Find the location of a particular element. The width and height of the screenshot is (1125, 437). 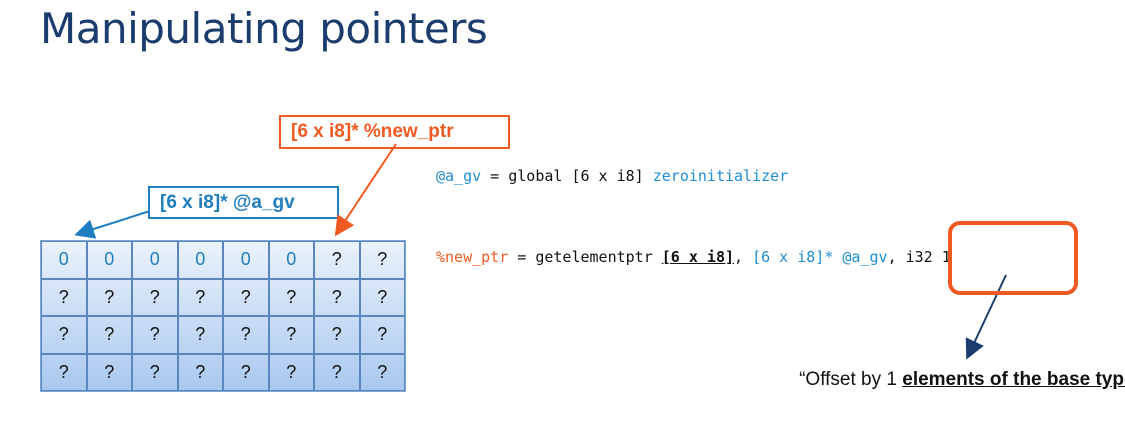

global-decl: = global [6 x i8] is located at coordinates (567, 176).